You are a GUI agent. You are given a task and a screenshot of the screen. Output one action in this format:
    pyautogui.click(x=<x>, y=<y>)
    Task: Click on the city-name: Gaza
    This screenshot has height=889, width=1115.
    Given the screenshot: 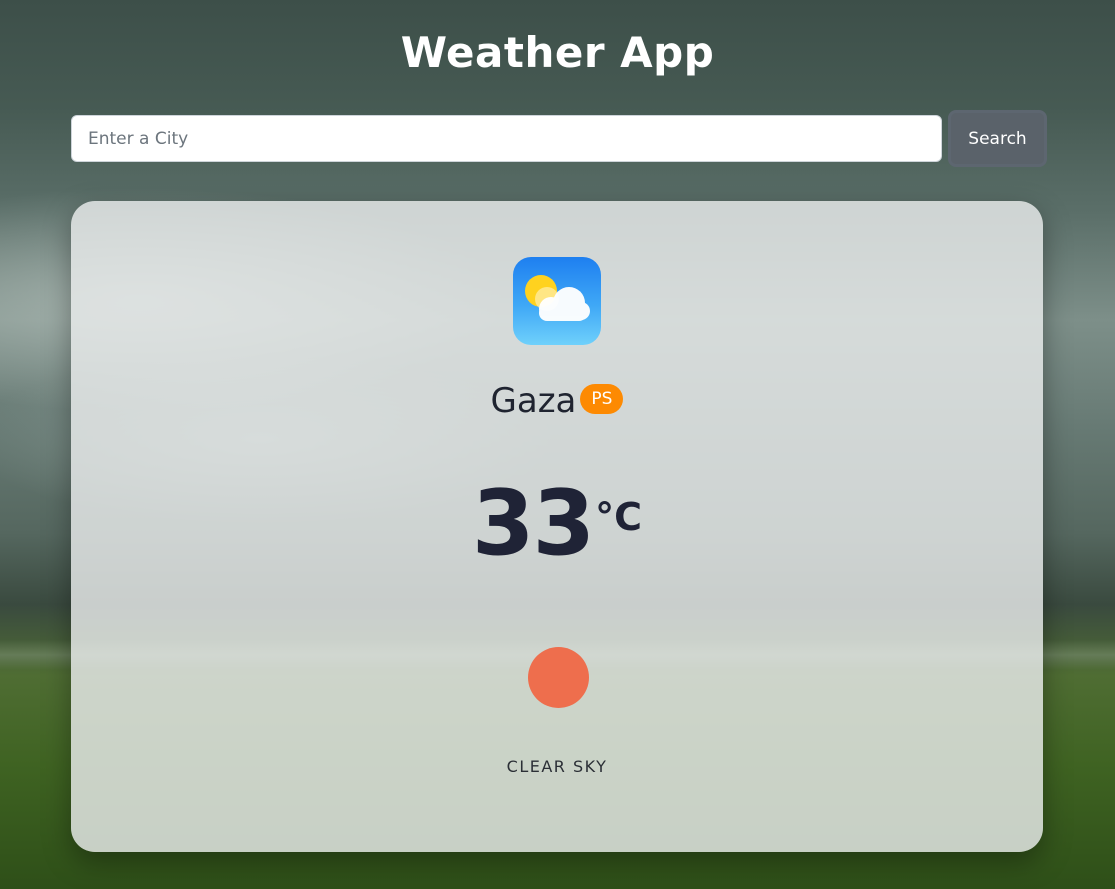 What is the action you would take?
    pyautogui.click(x=533, y=401)
    